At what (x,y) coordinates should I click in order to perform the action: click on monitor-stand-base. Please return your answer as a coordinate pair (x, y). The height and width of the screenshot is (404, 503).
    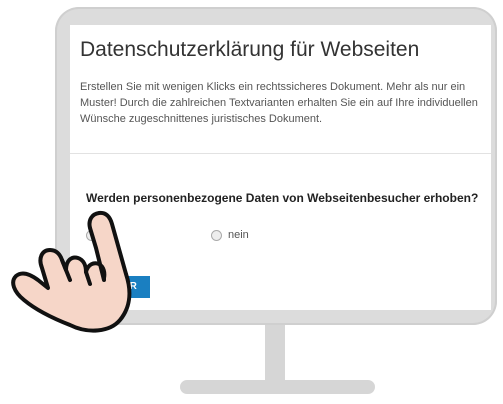
    Looking at the image, I should click on (277, 387).